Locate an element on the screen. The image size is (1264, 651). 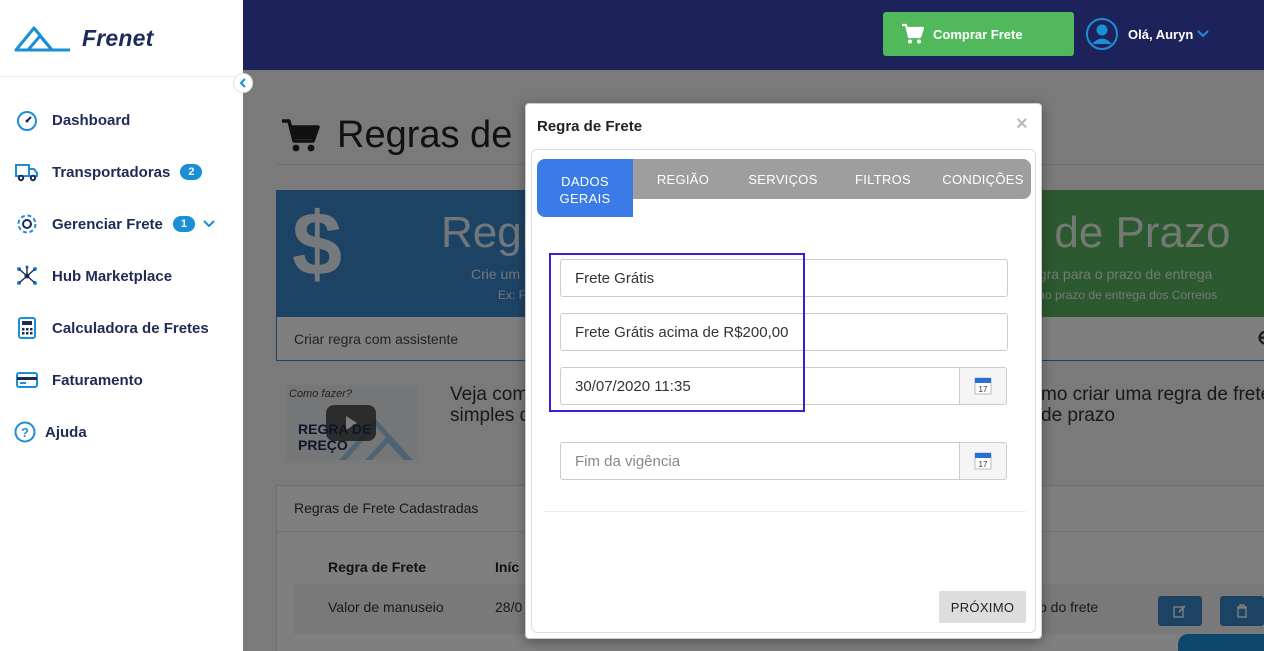
credit-card-icon is located at coordinates (27, 380).